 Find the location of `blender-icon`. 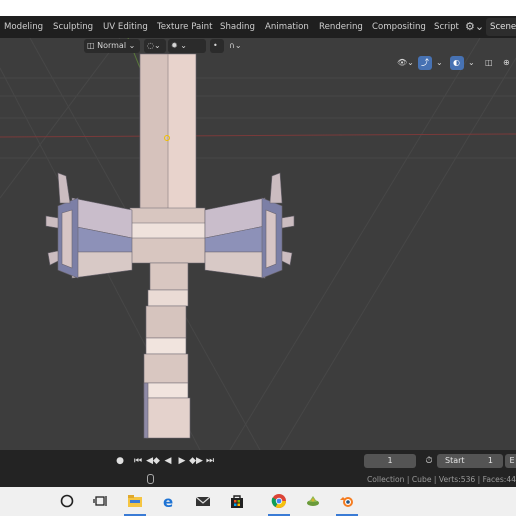

blender-icon is located at coordinates (347, 501).